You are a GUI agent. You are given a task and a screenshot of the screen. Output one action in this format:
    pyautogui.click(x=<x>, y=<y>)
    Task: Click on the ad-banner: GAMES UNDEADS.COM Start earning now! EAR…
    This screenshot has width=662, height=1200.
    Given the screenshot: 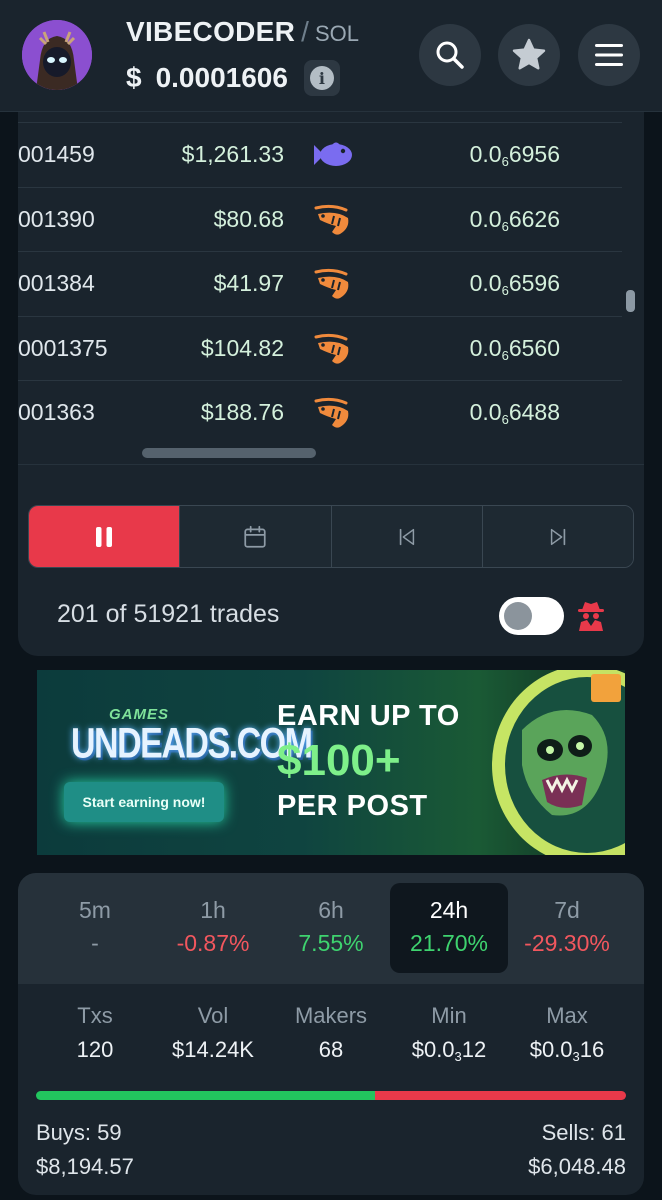 What is the action you would take?
    pyautogui.click(x=331, y=762)
    